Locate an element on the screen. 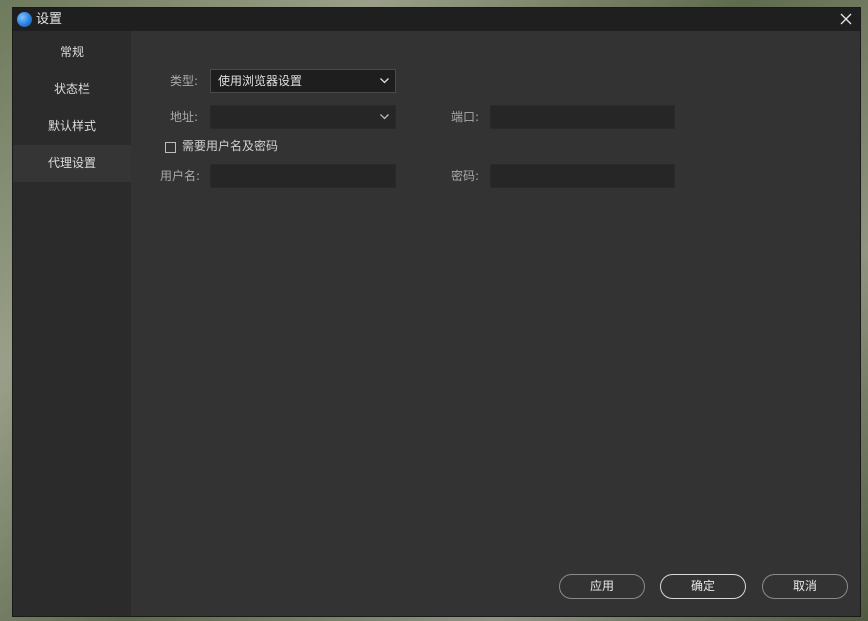 This screenshot has height=621, width=868. window-title: 设置 is located at coordinates (49, 19).